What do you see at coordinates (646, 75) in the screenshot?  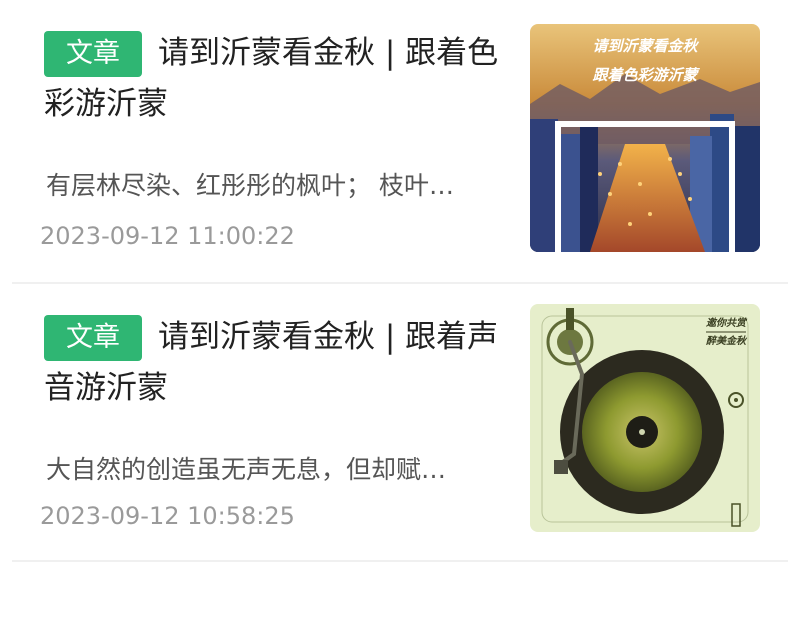 I see `thumbnail-subheadline: 跟着色彩游沂蒙` at bounding box center [646, 75].